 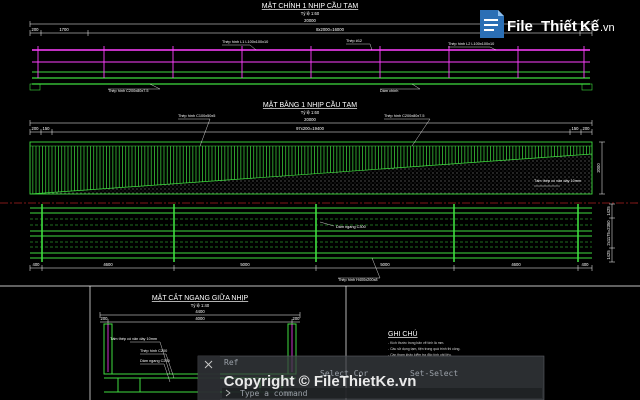 I want to click on notes-line-1: - Kích thước trong bản vẽ tính là mm., so click(x=416, y=343).